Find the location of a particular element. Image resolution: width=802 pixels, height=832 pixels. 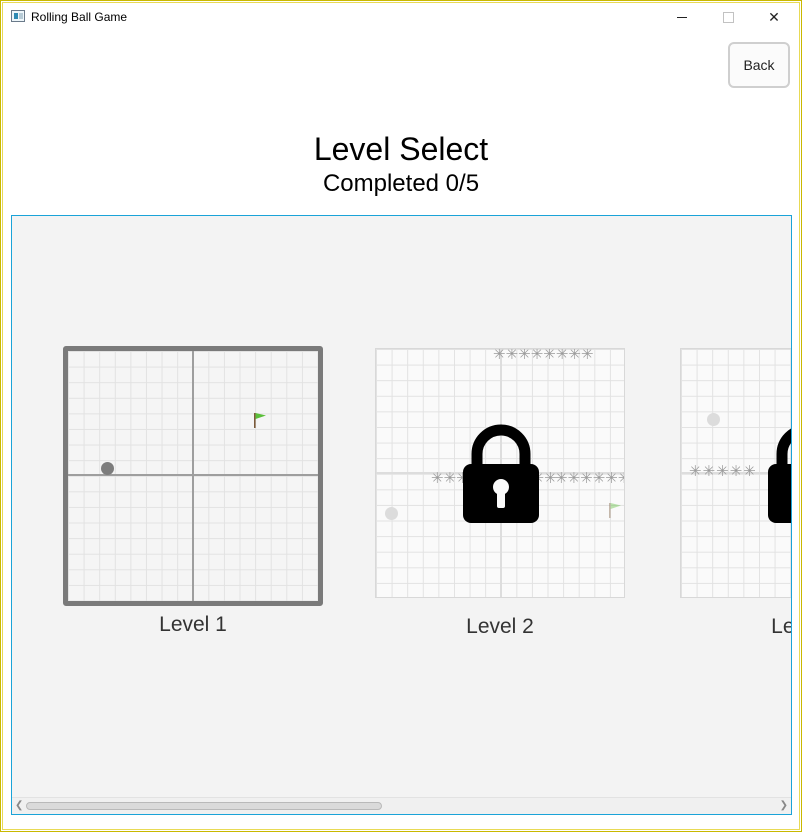

maximize-button is located at coordinates (728, 17).